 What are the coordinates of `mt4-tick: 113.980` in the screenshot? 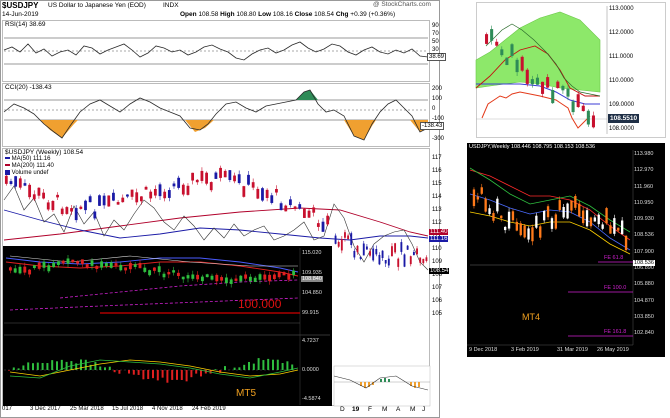 It's located at (644, 154).